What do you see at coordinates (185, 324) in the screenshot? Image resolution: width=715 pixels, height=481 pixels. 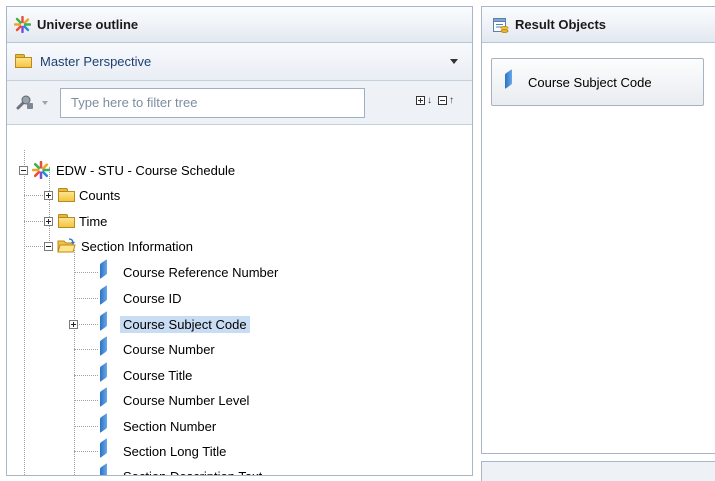 I see `tree-item-label: Course Subject Code` at bounding box center [185, 324].